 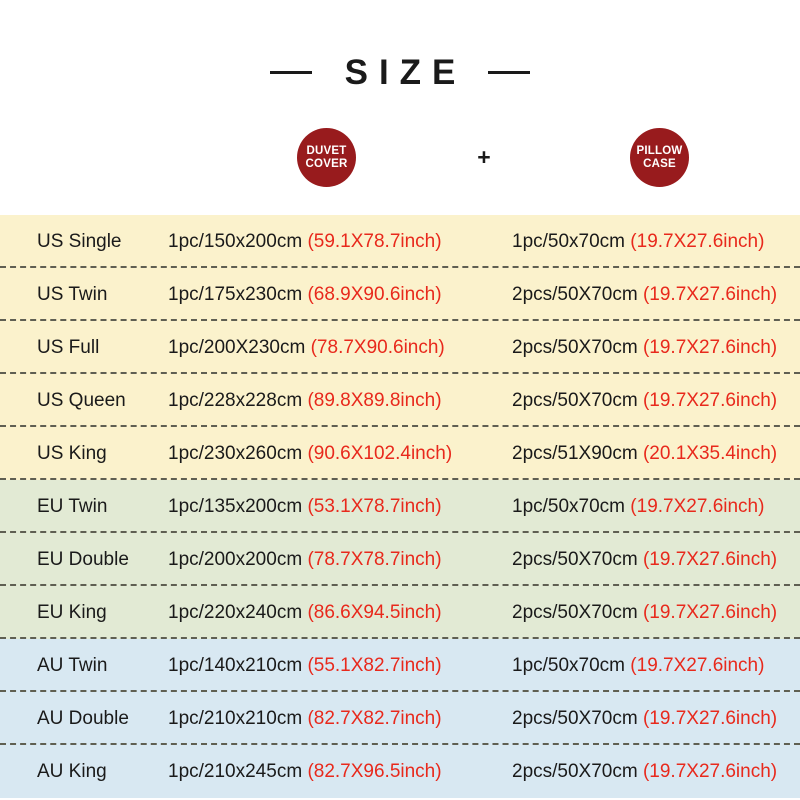 I want to click on duvet-cm-value: 1pc/150x200cm, so click(x=235, y=241).